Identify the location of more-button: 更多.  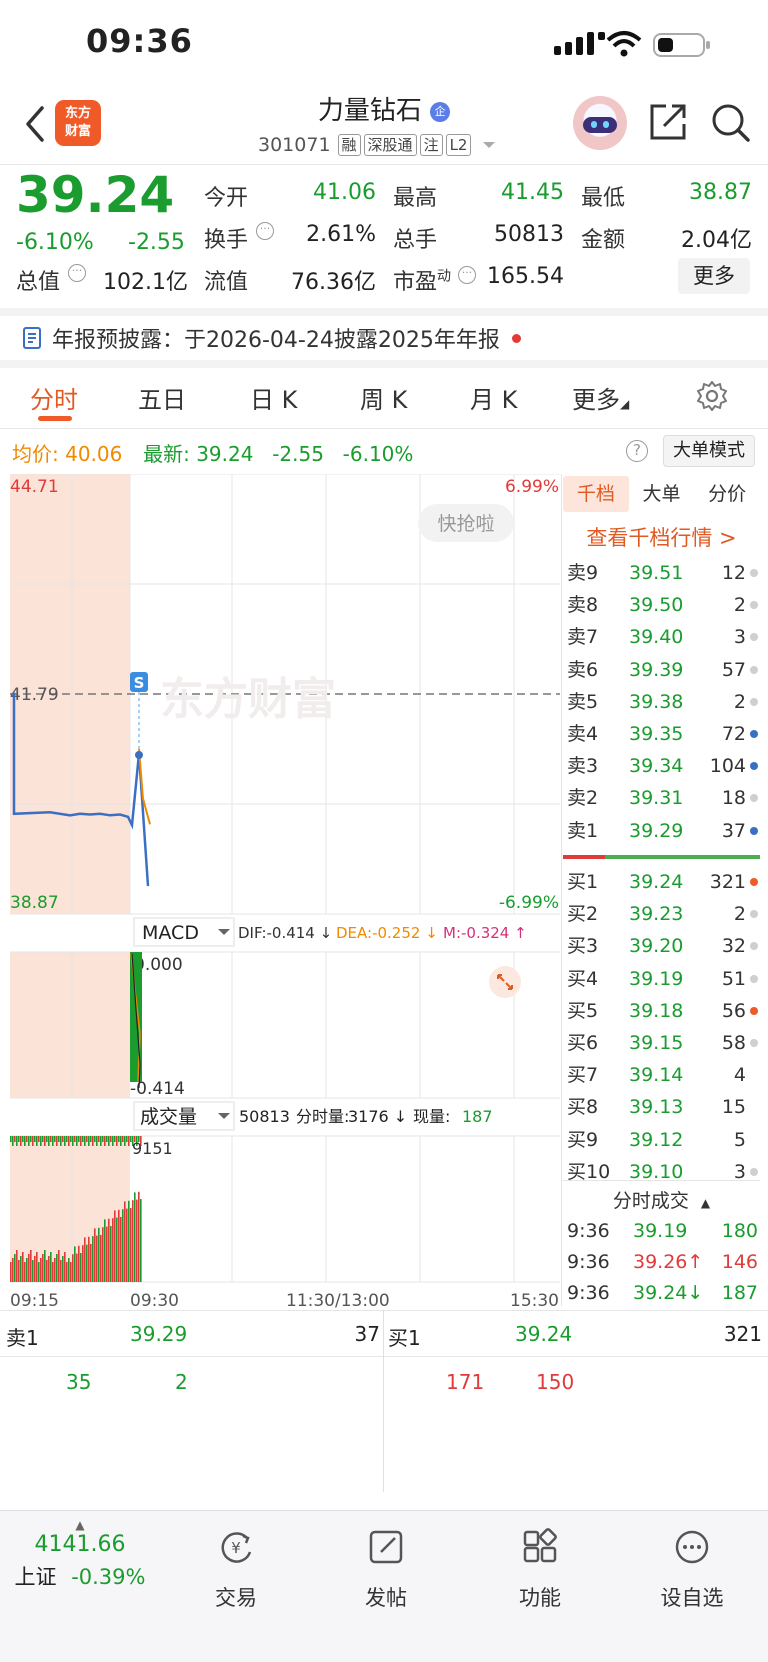
(714, 276).